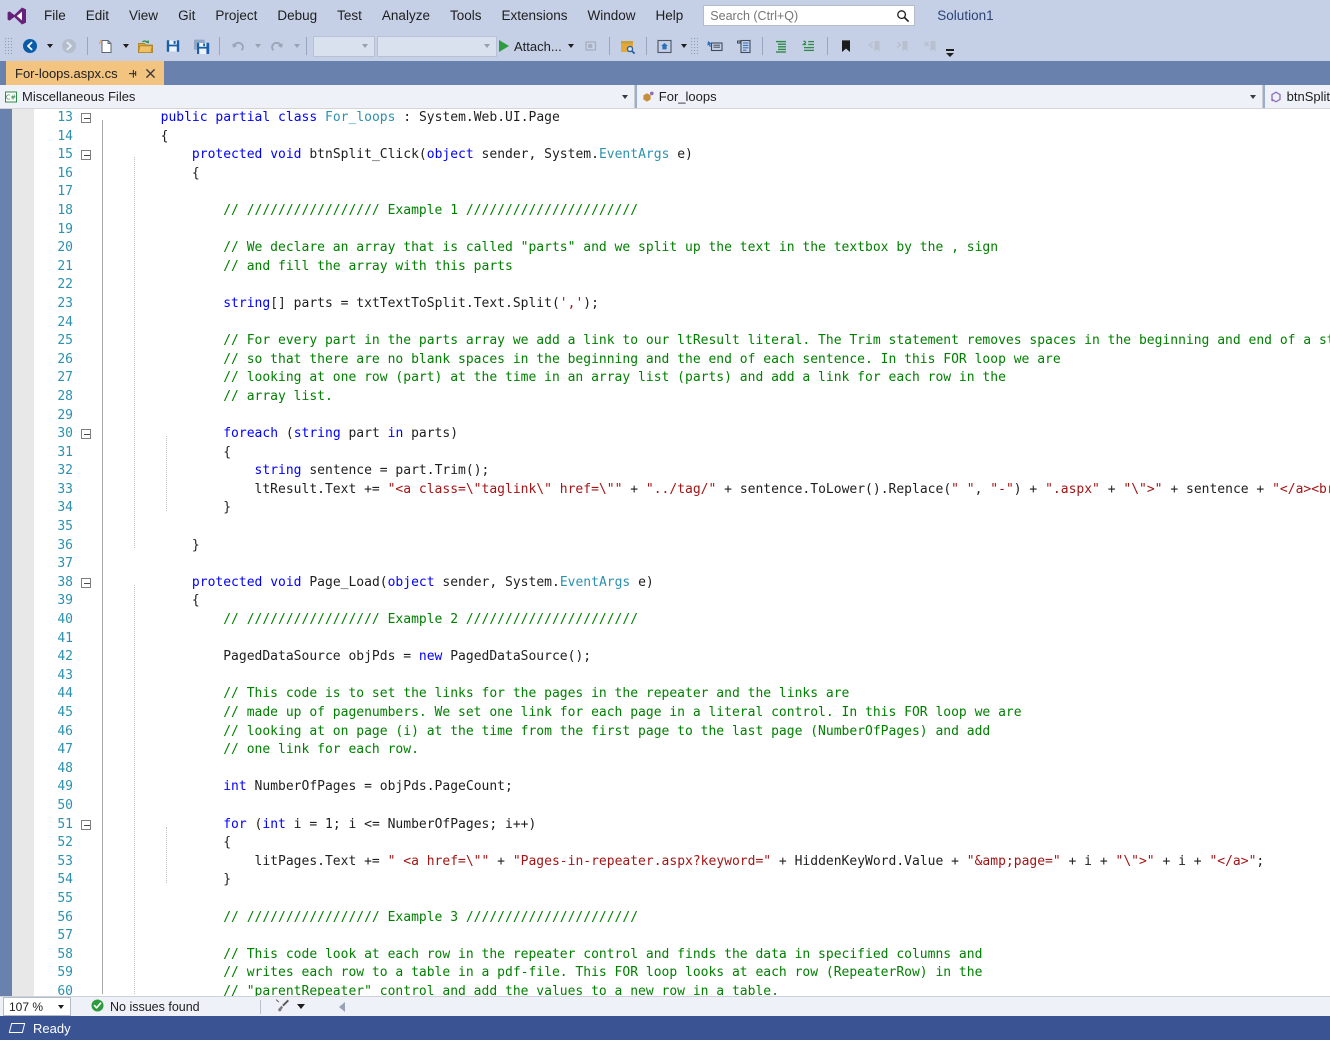 This screenshot has height=1040, width=1330. Describe the element at coordinates (290, 1007) in the screenshot. I see `brush-button` at that location.